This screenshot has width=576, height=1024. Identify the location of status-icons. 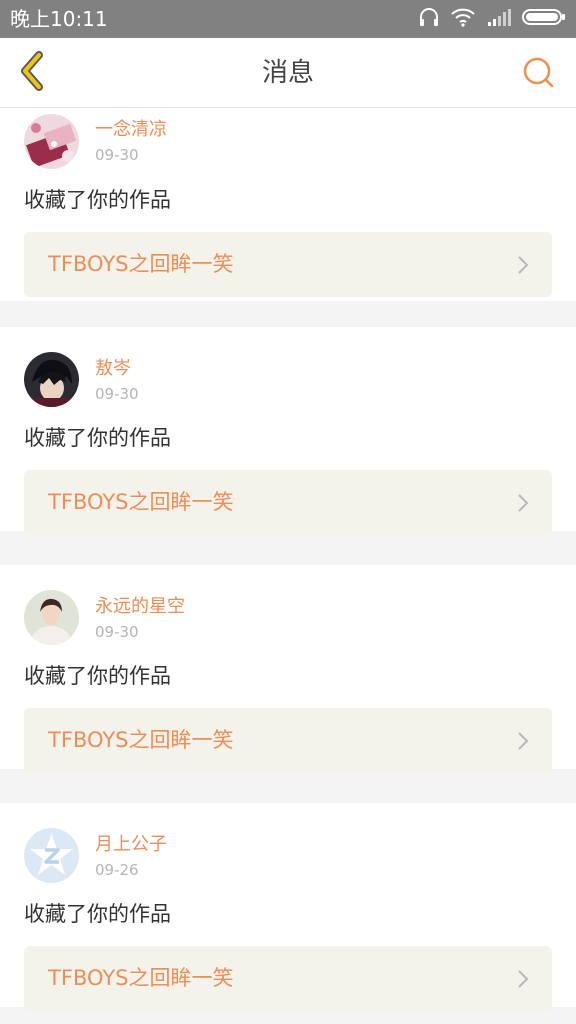
(492, 19).